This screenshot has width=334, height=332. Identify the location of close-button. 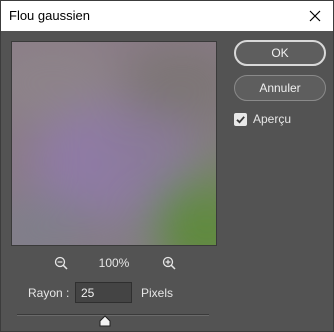
(315, 16).